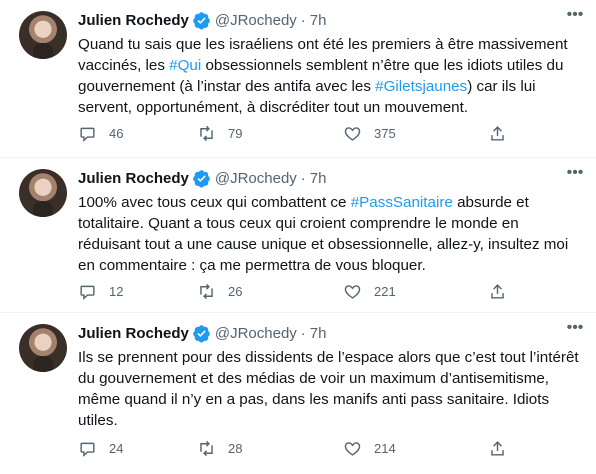  What do you see at coordinates (235, 448) in the screenshot?
I see `retweet-count: 28` at bounding box center [235, 448].